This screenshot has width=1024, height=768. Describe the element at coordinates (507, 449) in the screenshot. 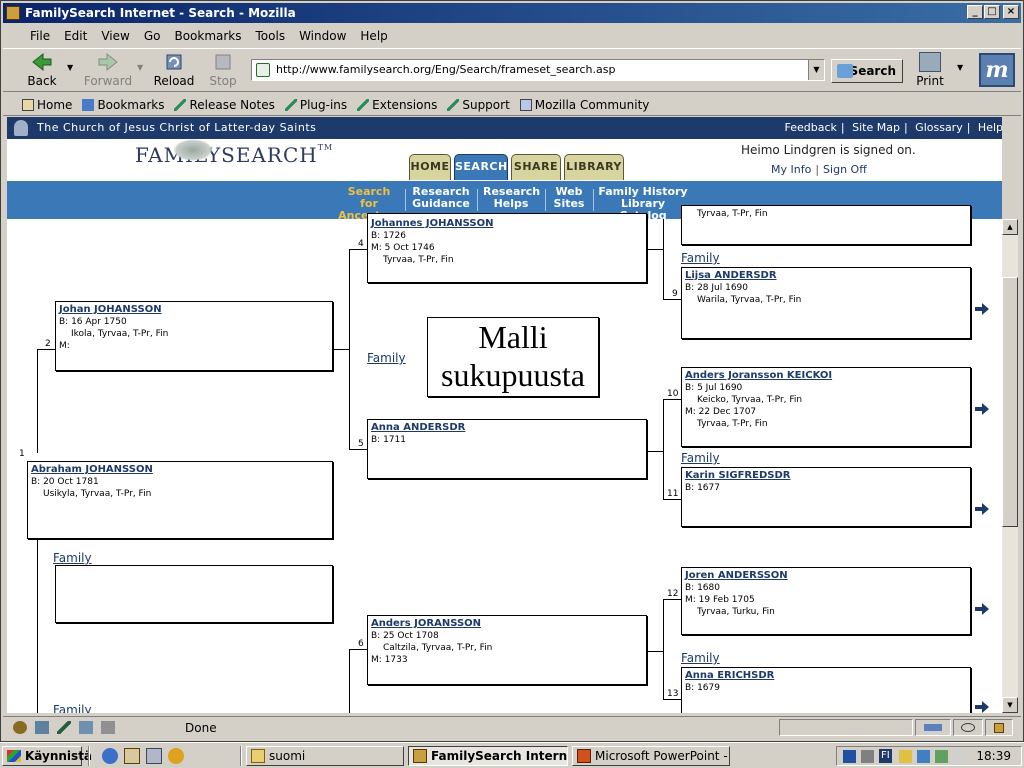

I see `person-box-5: Anna ANDERSDR B: 1711` at that location.